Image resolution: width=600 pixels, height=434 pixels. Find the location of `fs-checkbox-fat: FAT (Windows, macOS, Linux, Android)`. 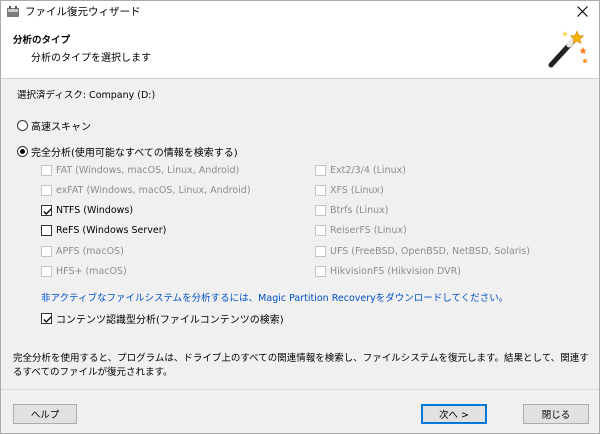

fs-checkbox-fat: FAT (Windows, macOS, Linux, Android) is located at coordinates (140, 170).